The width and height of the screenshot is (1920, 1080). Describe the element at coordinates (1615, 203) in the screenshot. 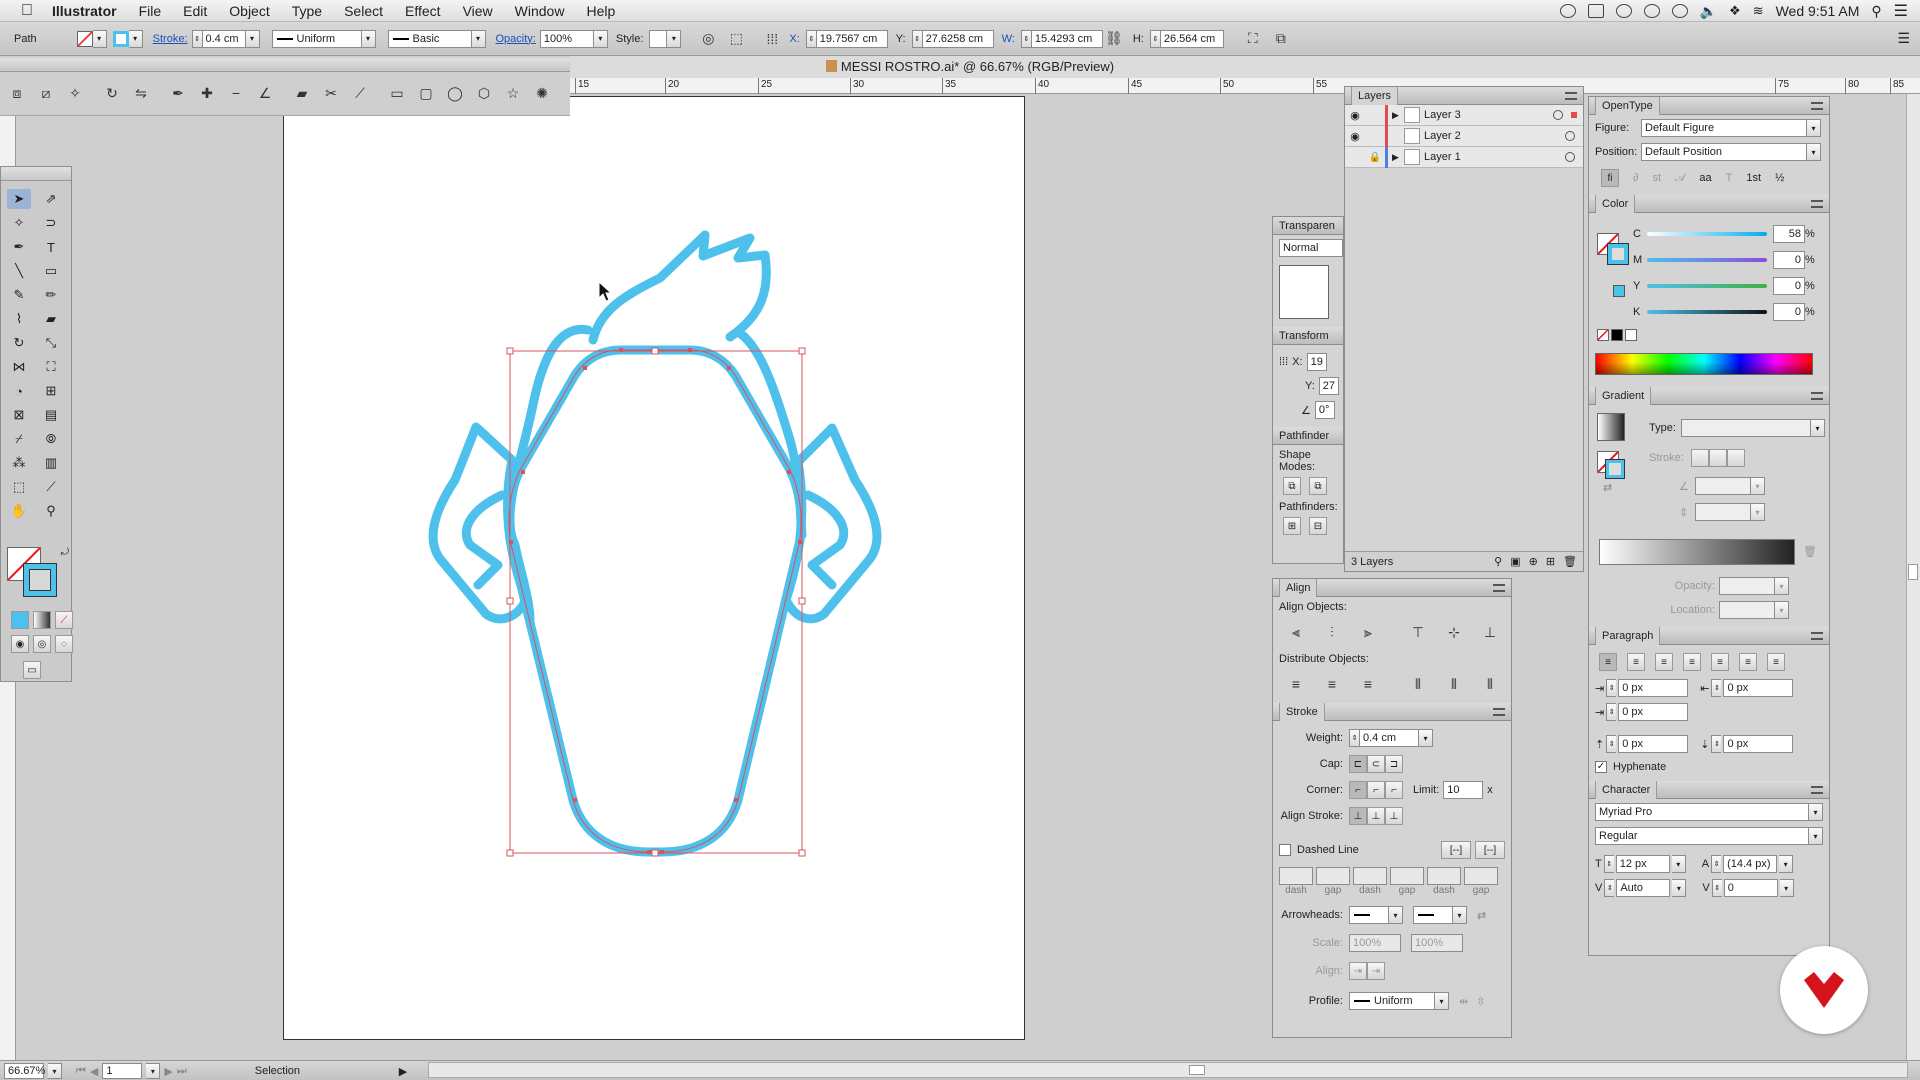

I see `tab-color: Color` at that location.